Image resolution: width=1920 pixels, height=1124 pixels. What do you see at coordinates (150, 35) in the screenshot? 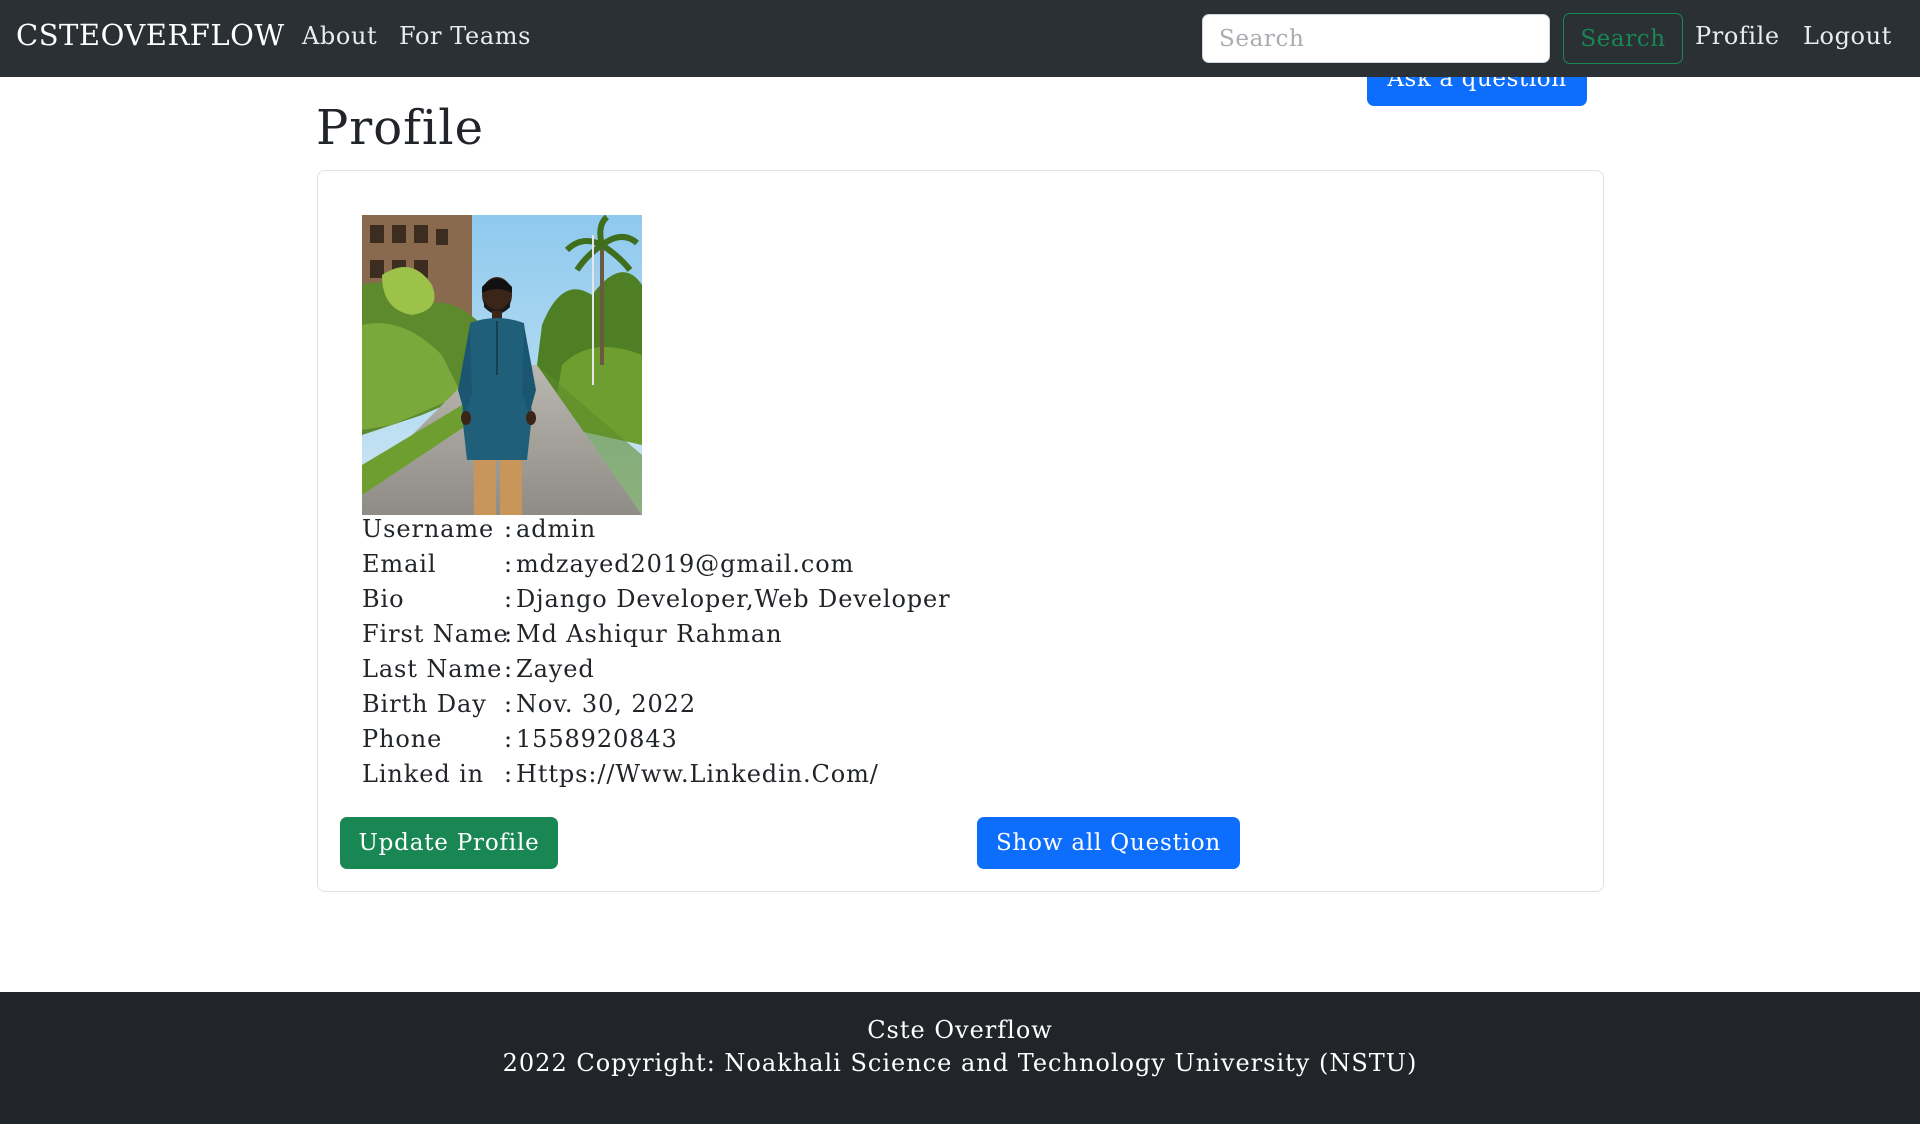
I see `brand-link: CSTEOVERFLOW` at bounding box center [150, 35].